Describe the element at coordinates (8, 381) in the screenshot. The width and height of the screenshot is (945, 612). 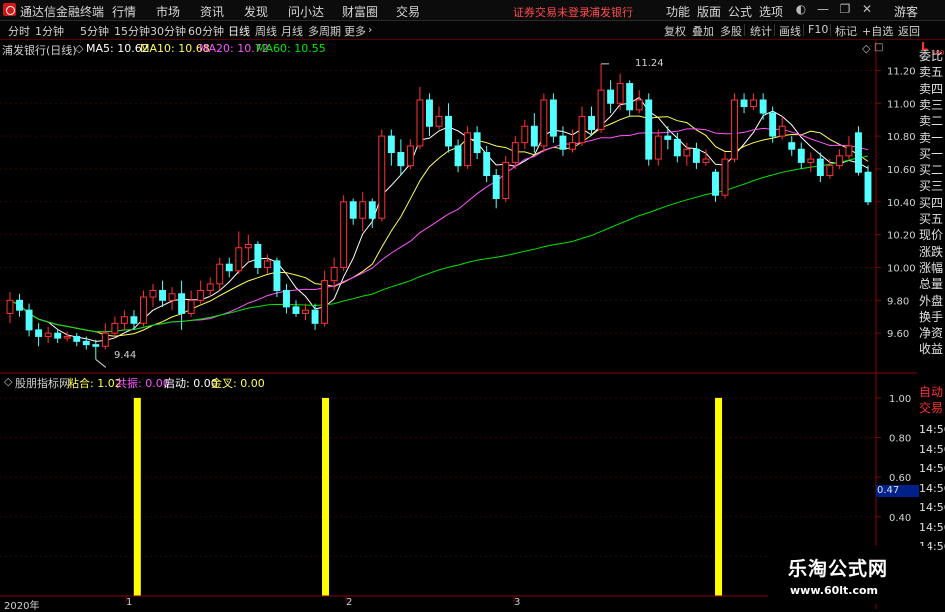
I see `indicator-toggle-icon: ◇` at that location.